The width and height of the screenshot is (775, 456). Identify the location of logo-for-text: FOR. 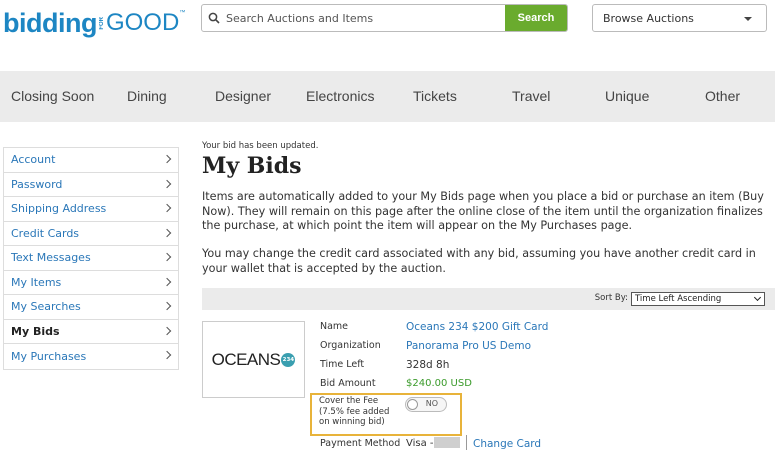
(101, 23).